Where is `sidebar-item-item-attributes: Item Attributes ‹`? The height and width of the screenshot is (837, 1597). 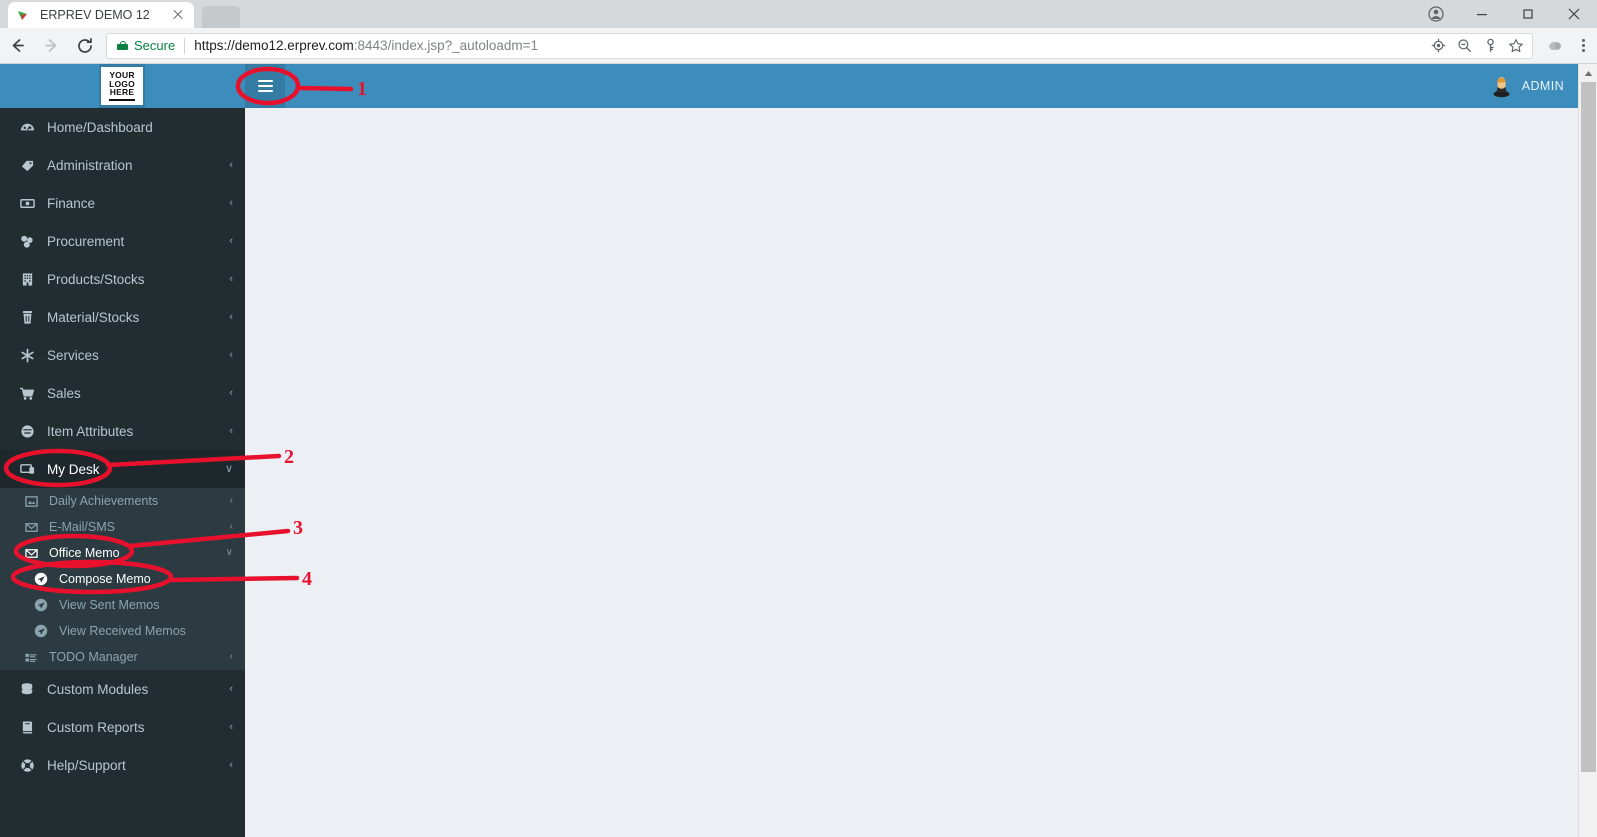
sidebar-item-item-attributes: Item Attributes ‹ is located at coordinates (122, 431).